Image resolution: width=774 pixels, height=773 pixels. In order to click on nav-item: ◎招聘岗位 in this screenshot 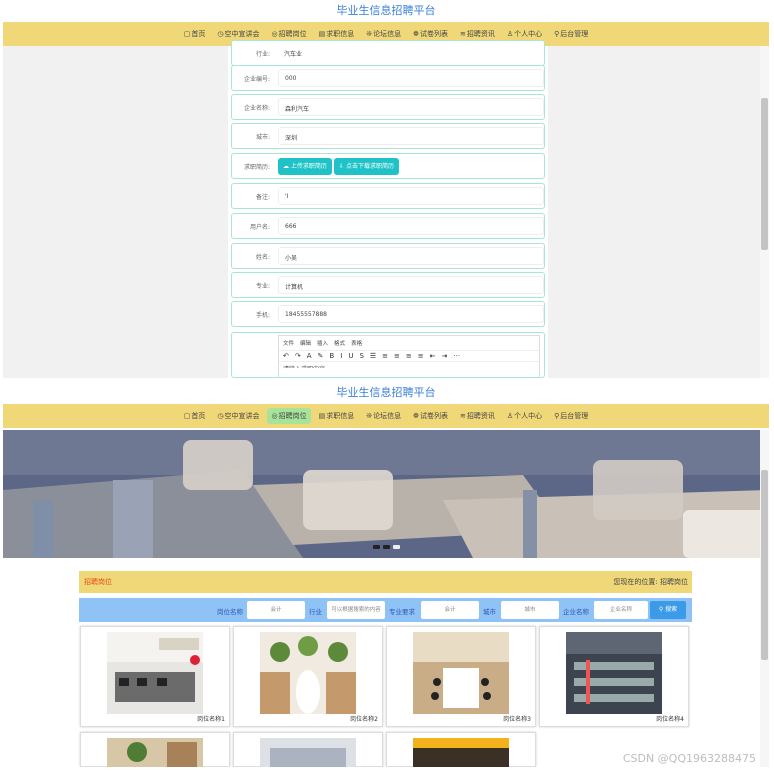, I will do `click(289, 416)`.